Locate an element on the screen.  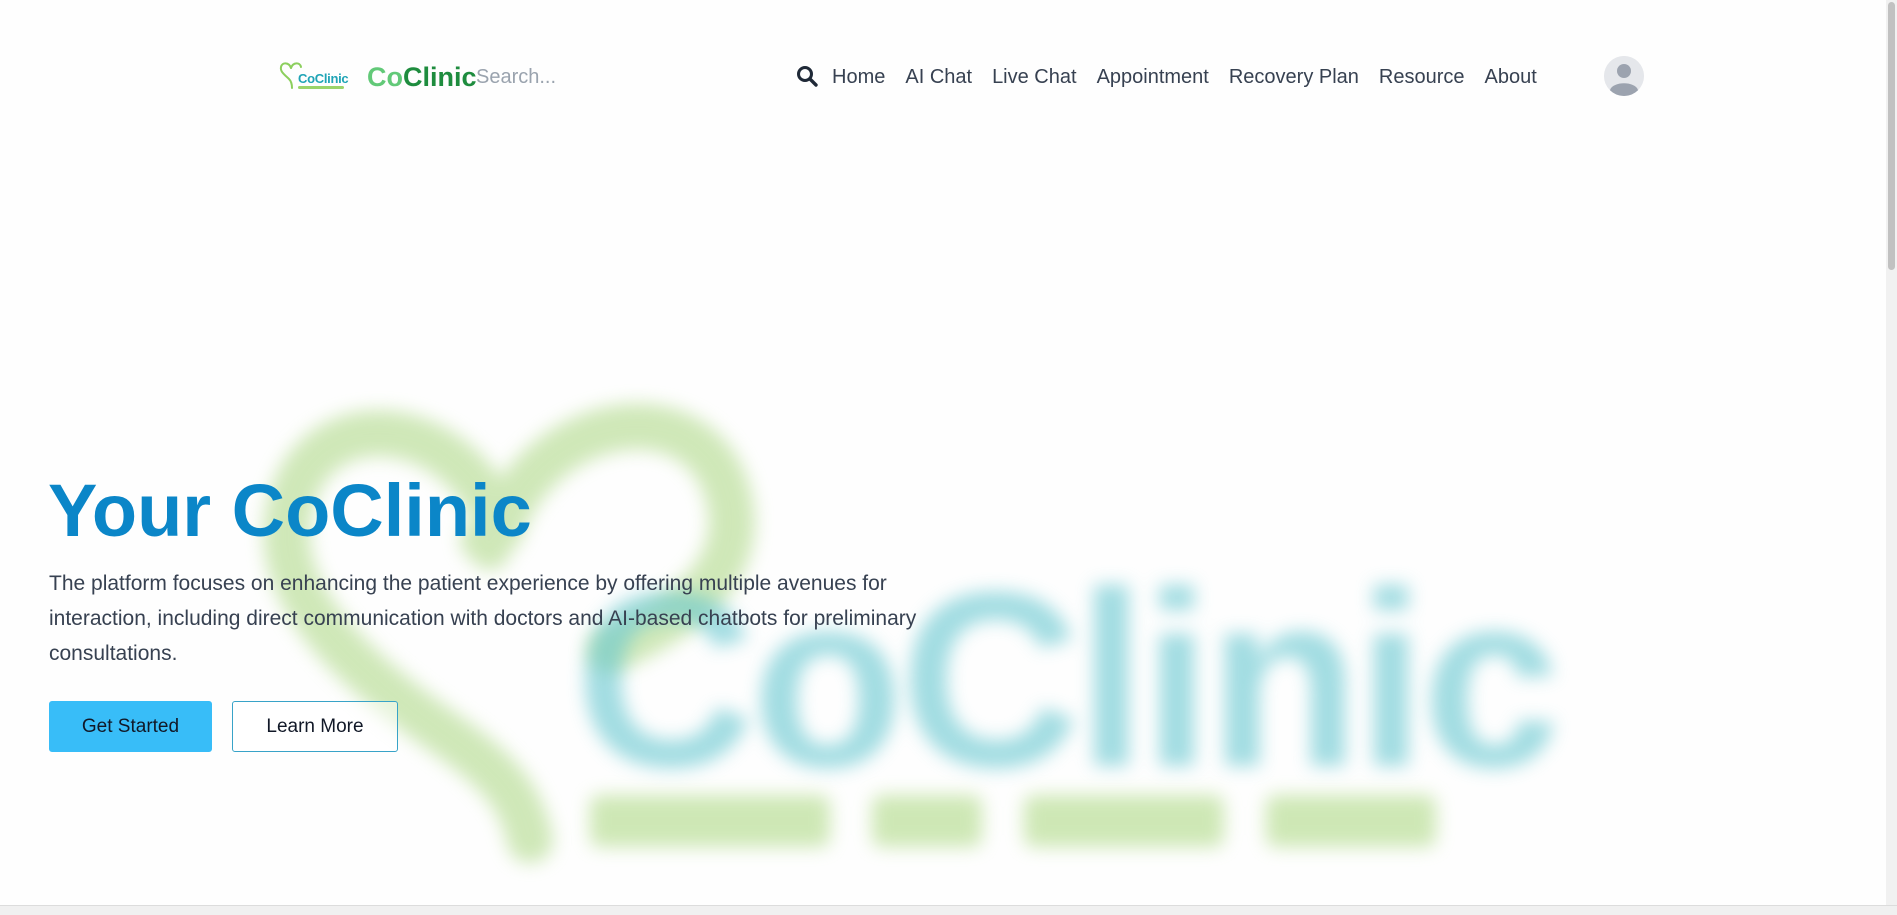
nav-live-chat: Live Chat is located at coordinates (1034, 77).